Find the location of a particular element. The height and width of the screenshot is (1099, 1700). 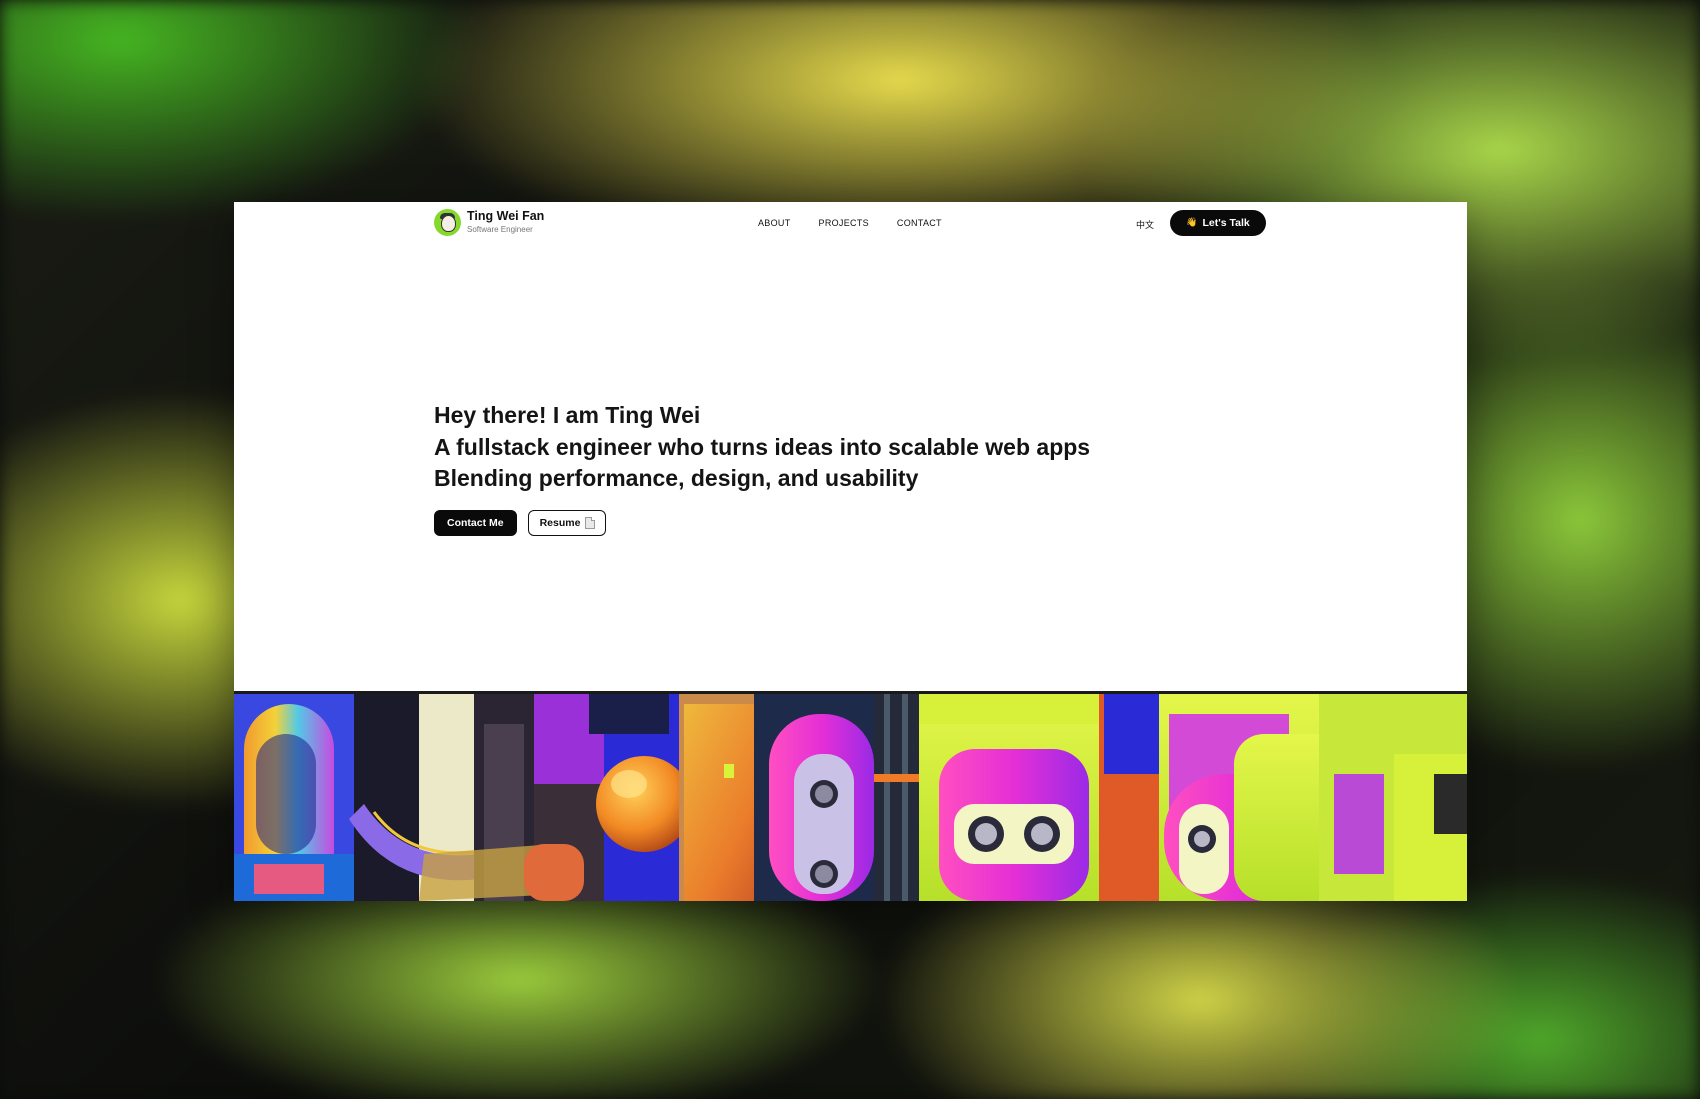

lets-talk-button: 👋 Let's Talk is located at coordinates (1218, 223).